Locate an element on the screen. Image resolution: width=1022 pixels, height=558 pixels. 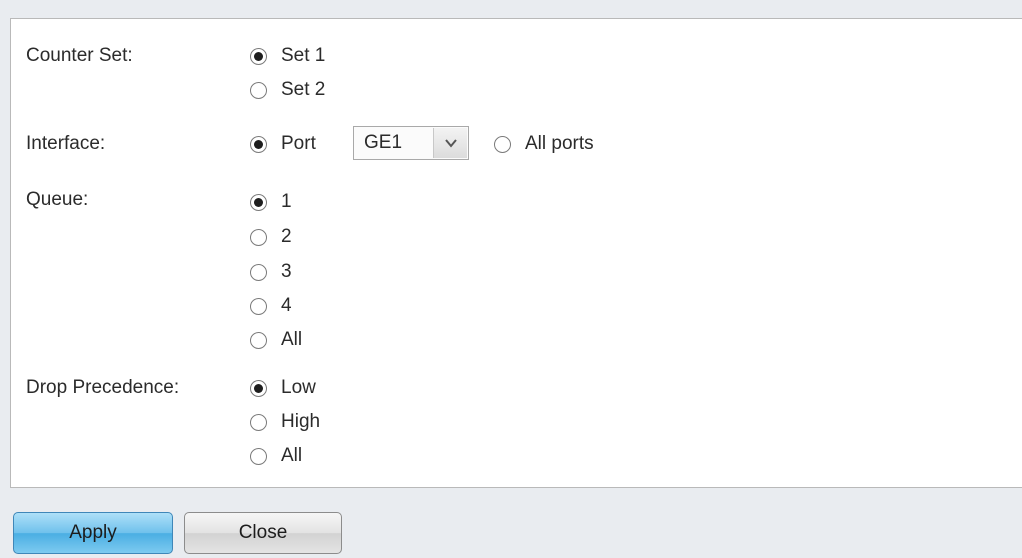
option-label: 2 is located at coordinates (286, 236).